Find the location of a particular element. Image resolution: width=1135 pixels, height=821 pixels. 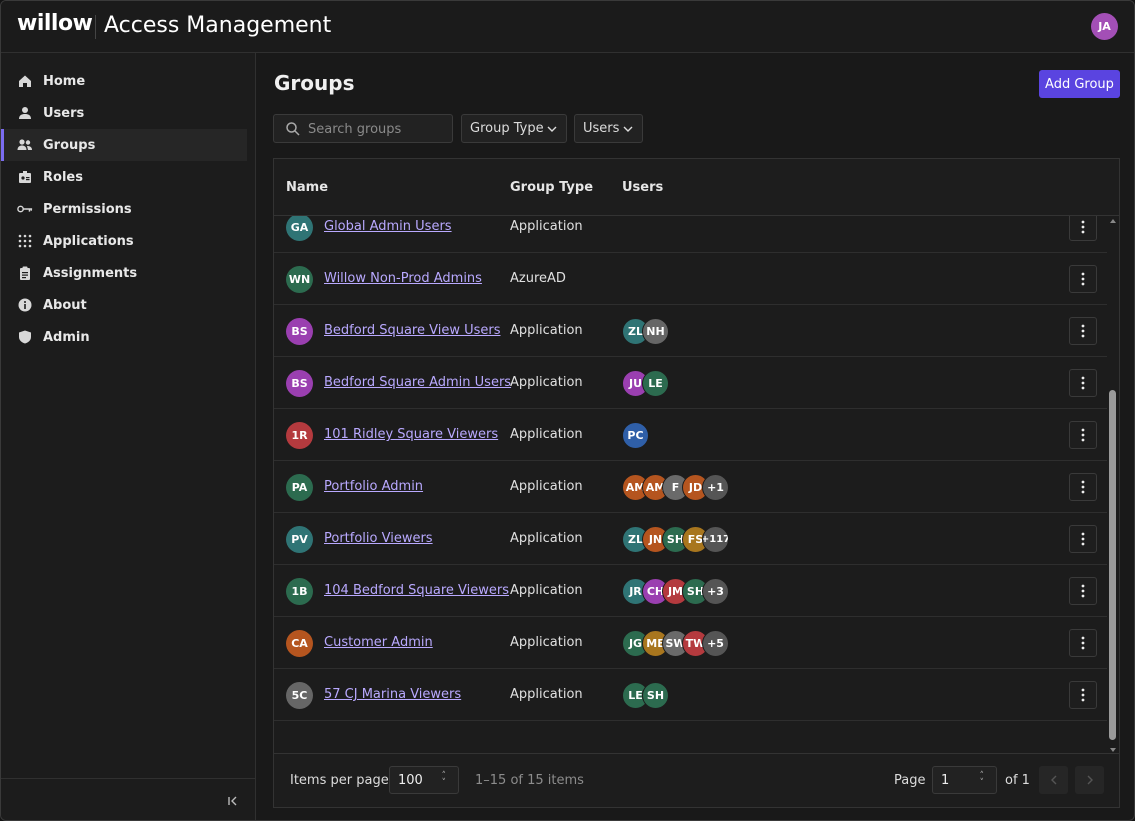

collapse-sidebar-icon is located at coordinates (233, 801).